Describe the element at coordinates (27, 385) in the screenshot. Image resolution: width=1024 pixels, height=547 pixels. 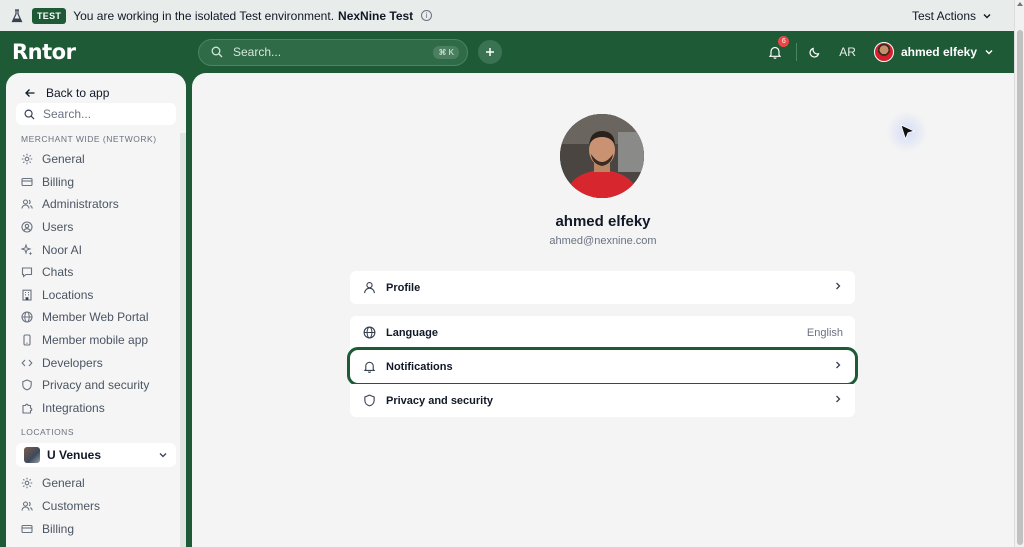
I see `shield-icon` at that location.